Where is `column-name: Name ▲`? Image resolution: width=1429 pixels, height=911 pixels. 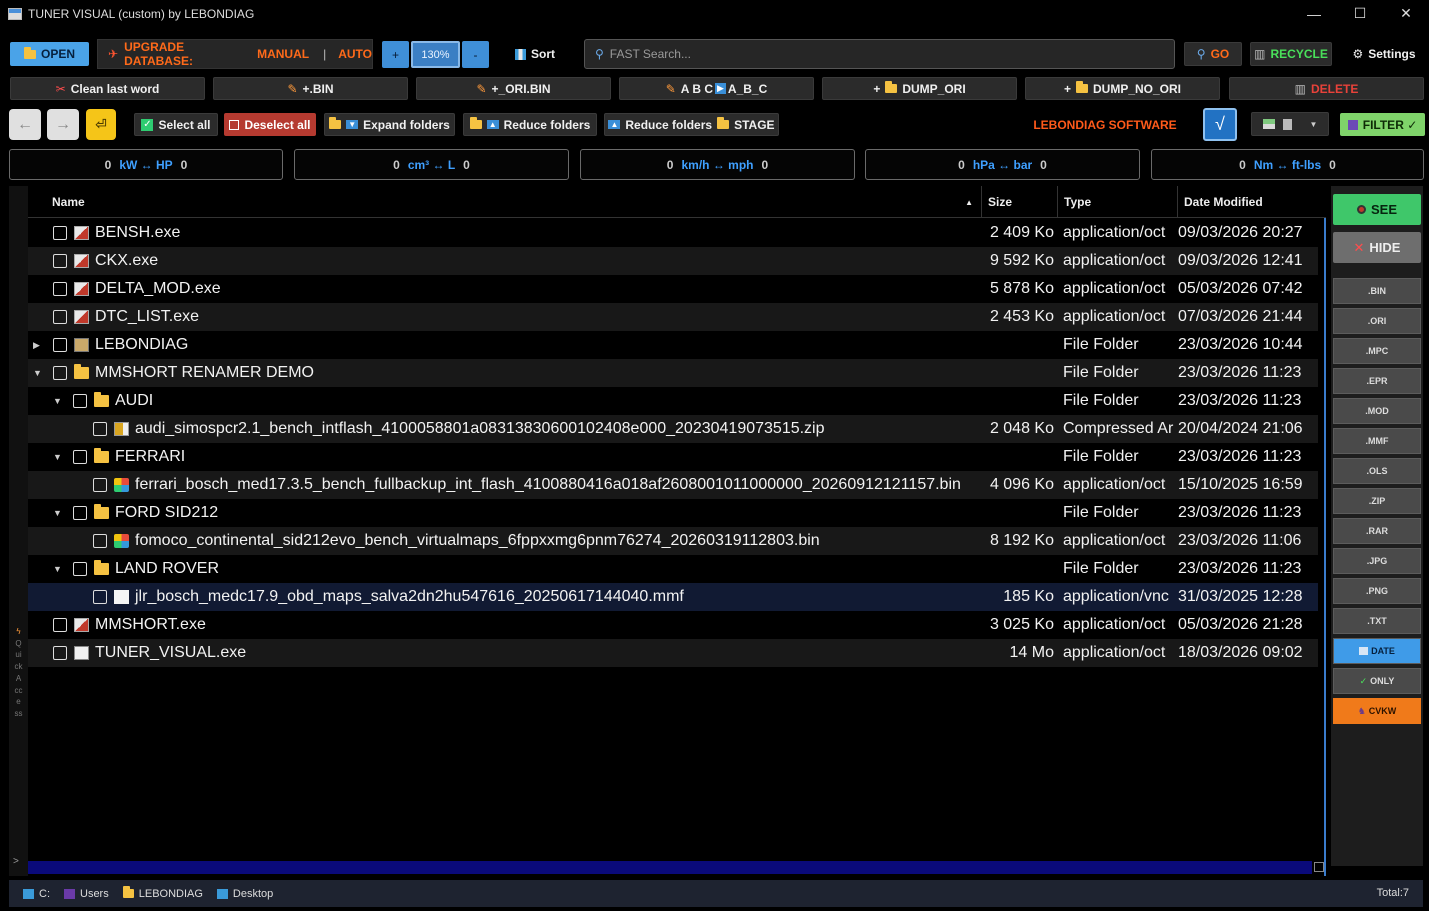 column-name: Name ▲ is located at coordinates (505, 202).